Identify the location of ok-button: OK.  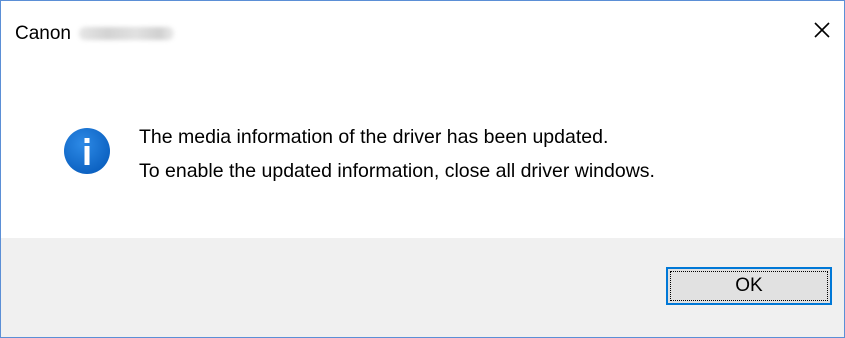
(749, 286).